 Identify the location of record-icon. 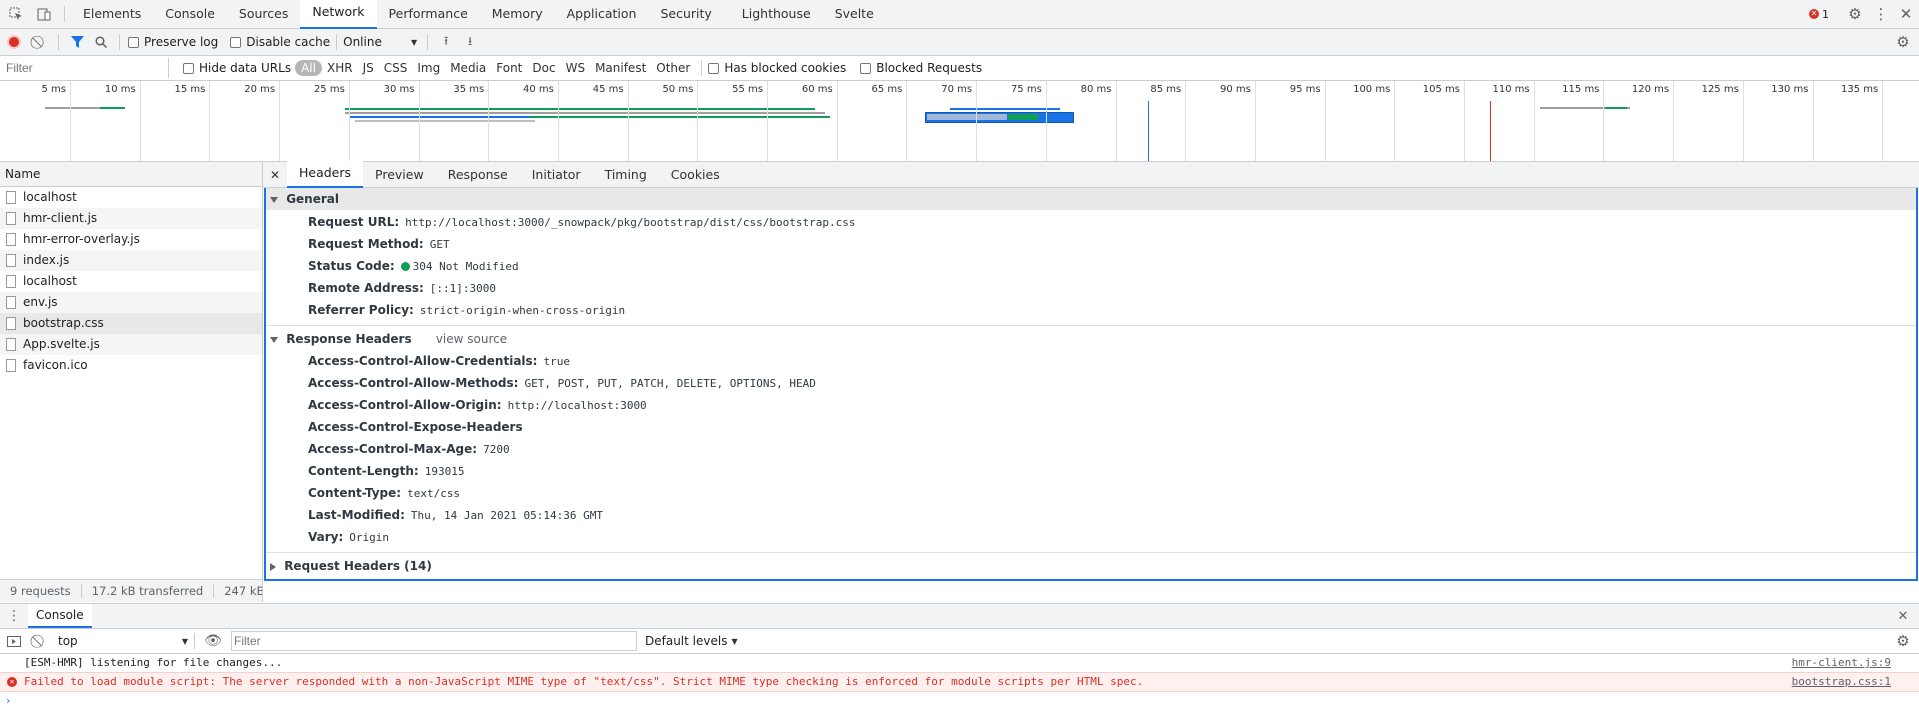
(14, 42).